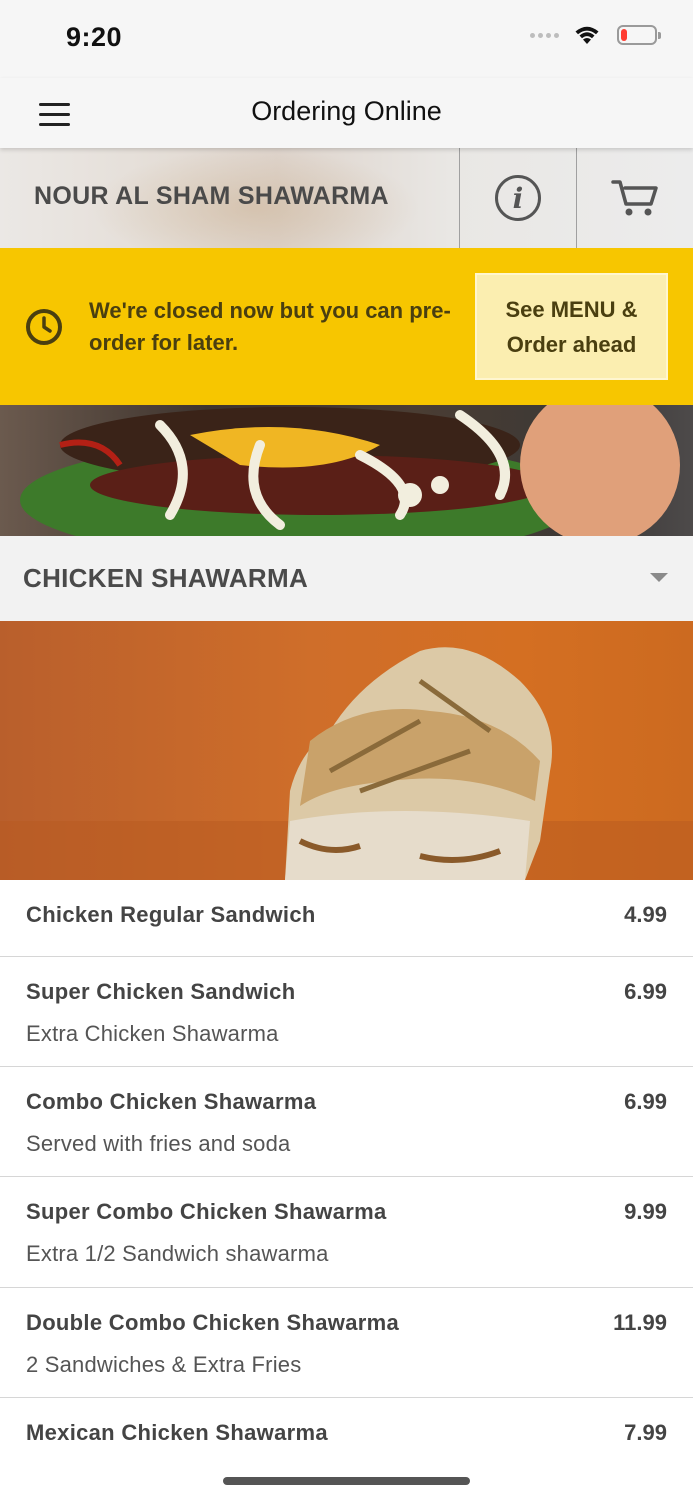 This screenshot has height=1500, width=693. What do you see at coordinates (161, 991) in the screenshot?
I see `menu-item-name: Super Chicken Sandwich` at bounding box center [161, 991].